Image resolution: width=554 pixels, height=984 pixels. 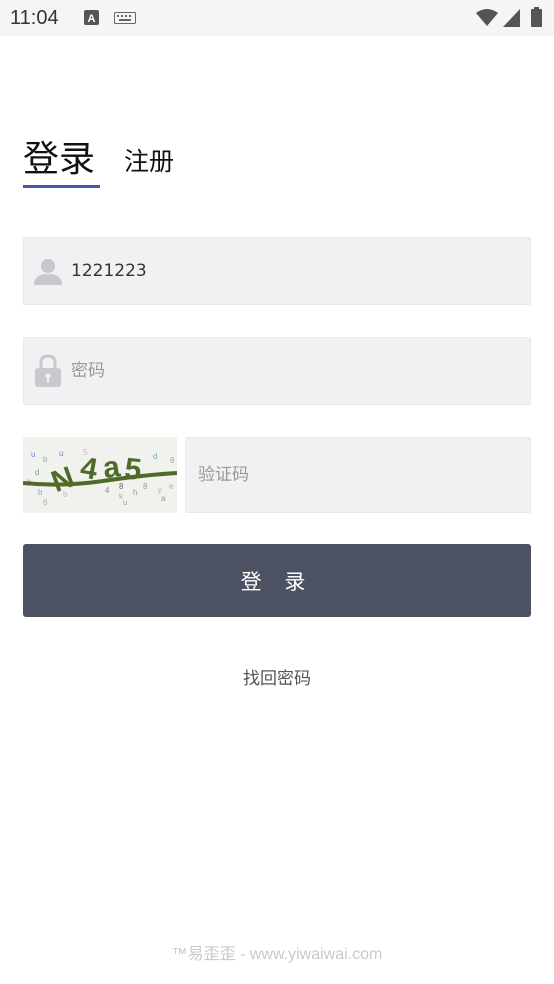 I want to click on svg-text: 4, so click(x=107, y=490).